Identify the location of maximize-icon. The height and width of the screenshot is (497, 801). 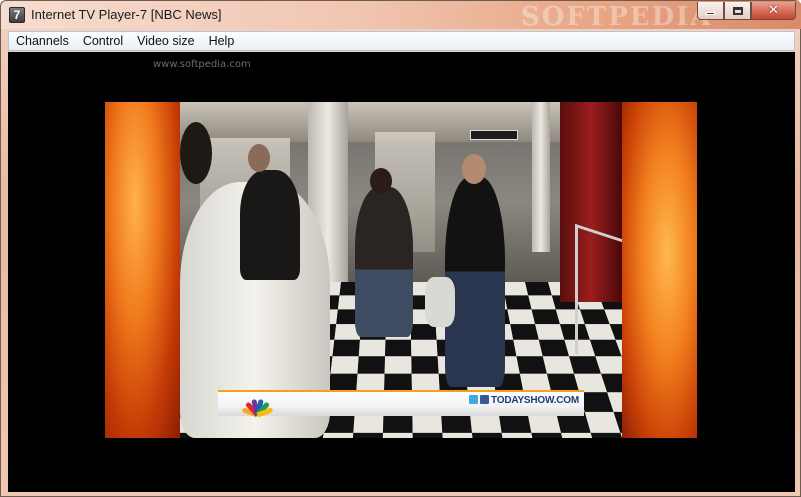
(737, 10).